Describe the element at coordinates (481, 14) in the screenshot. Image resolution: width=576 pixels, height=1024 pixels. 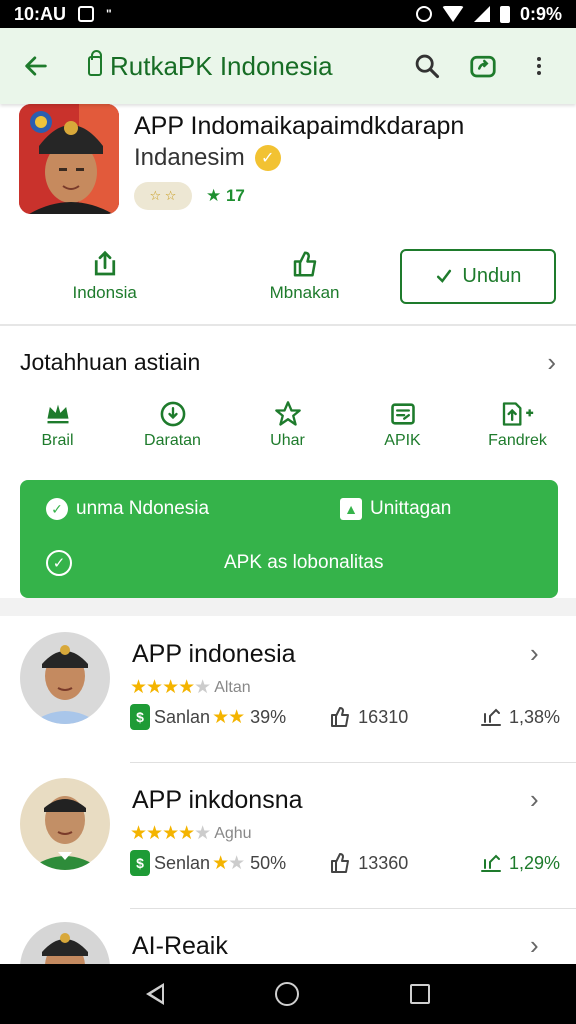
I see `signal-icon` at that location.